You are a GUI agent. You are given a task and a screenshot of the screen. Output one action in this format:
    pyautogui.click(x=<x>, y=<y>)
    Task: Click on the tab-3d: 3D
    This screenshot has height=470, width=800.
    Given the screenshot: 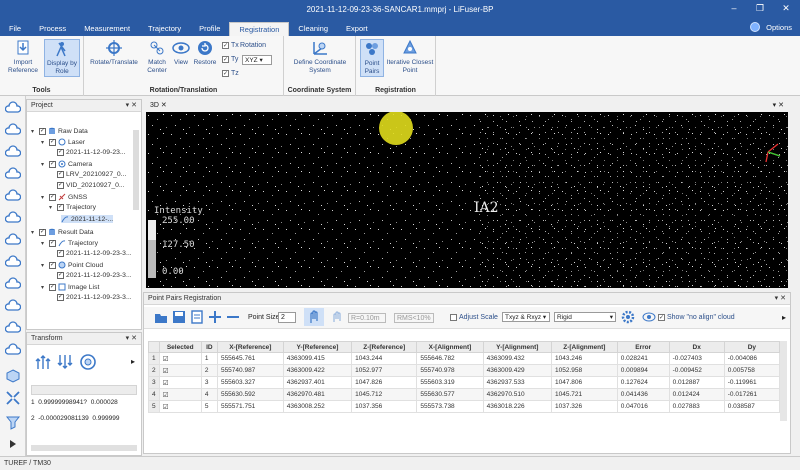 What is the action you would take?
    pyautogui.click(x=154, y=105)
    